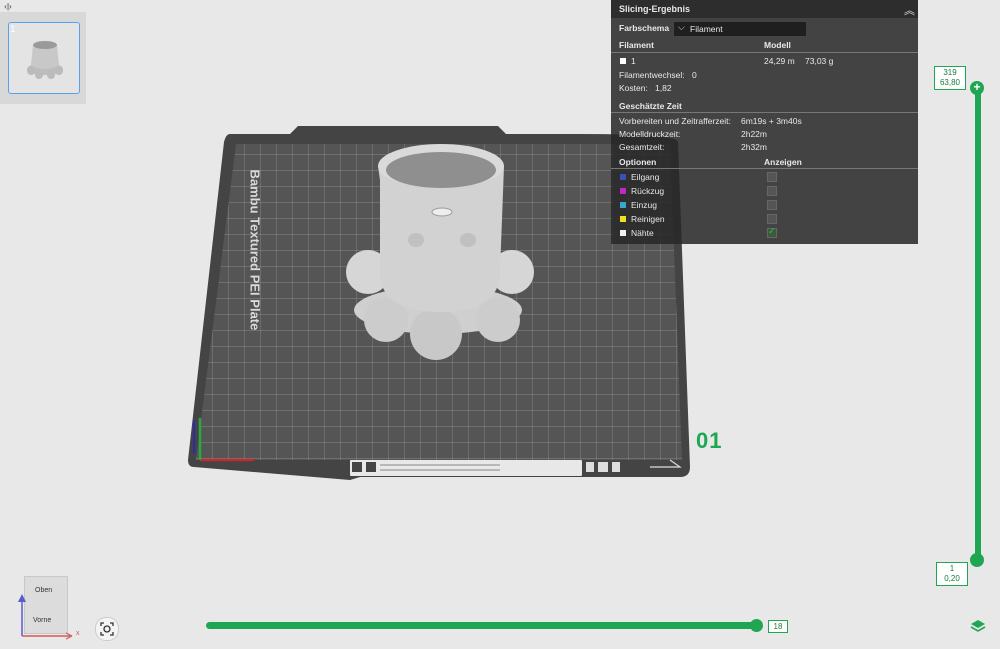  What do you see at coordinates (650, 134) in the screenshot?
I see `model-print-time-label: Modelldruckzeit:` at bounding box center [650, 134].